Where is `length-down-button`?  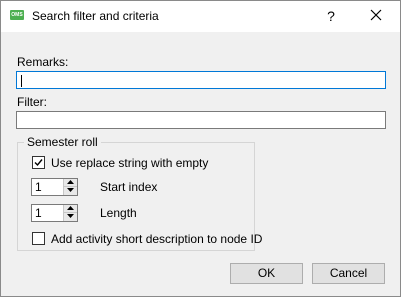 length-down-button is located at coordinates (70, 217).